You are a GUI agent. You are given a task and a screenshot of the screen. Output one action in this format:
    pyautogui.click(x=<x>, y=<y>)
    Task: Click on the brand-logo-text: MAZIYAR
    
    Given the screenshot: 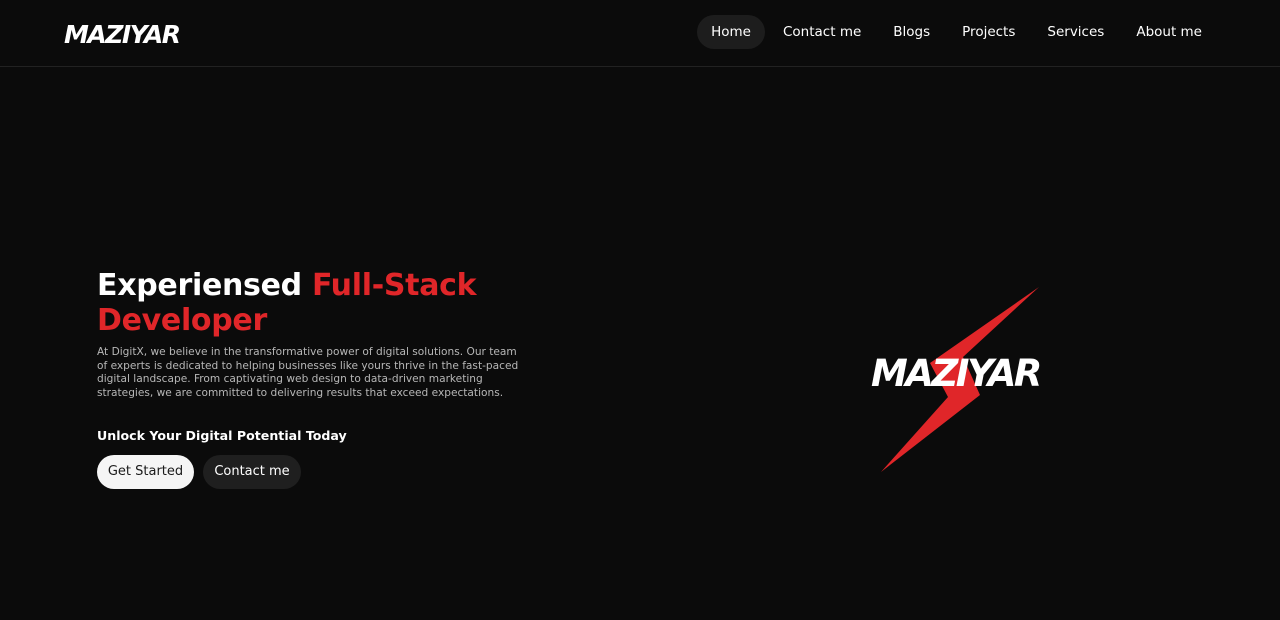 What is the action you would take?
    pyautogui.click(x=122, y=33)
    